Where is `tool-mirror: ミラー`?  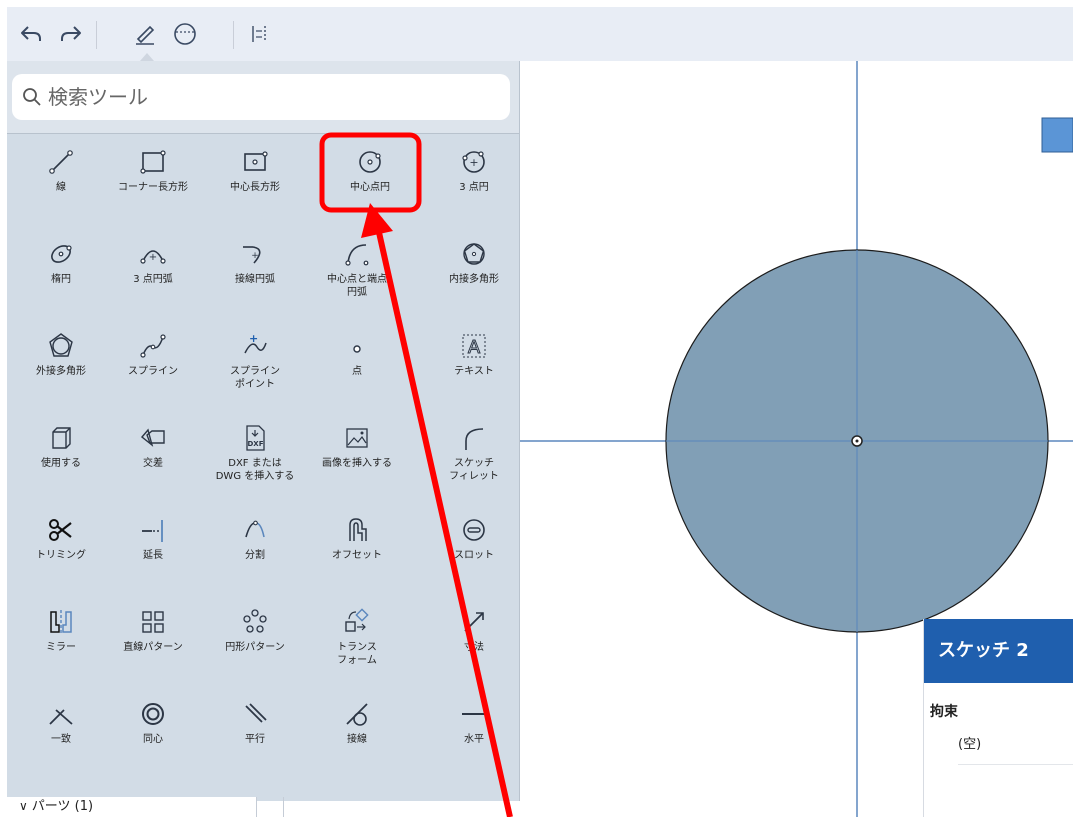
tool-mirror: ミラー is located at coordinates (61, 640).